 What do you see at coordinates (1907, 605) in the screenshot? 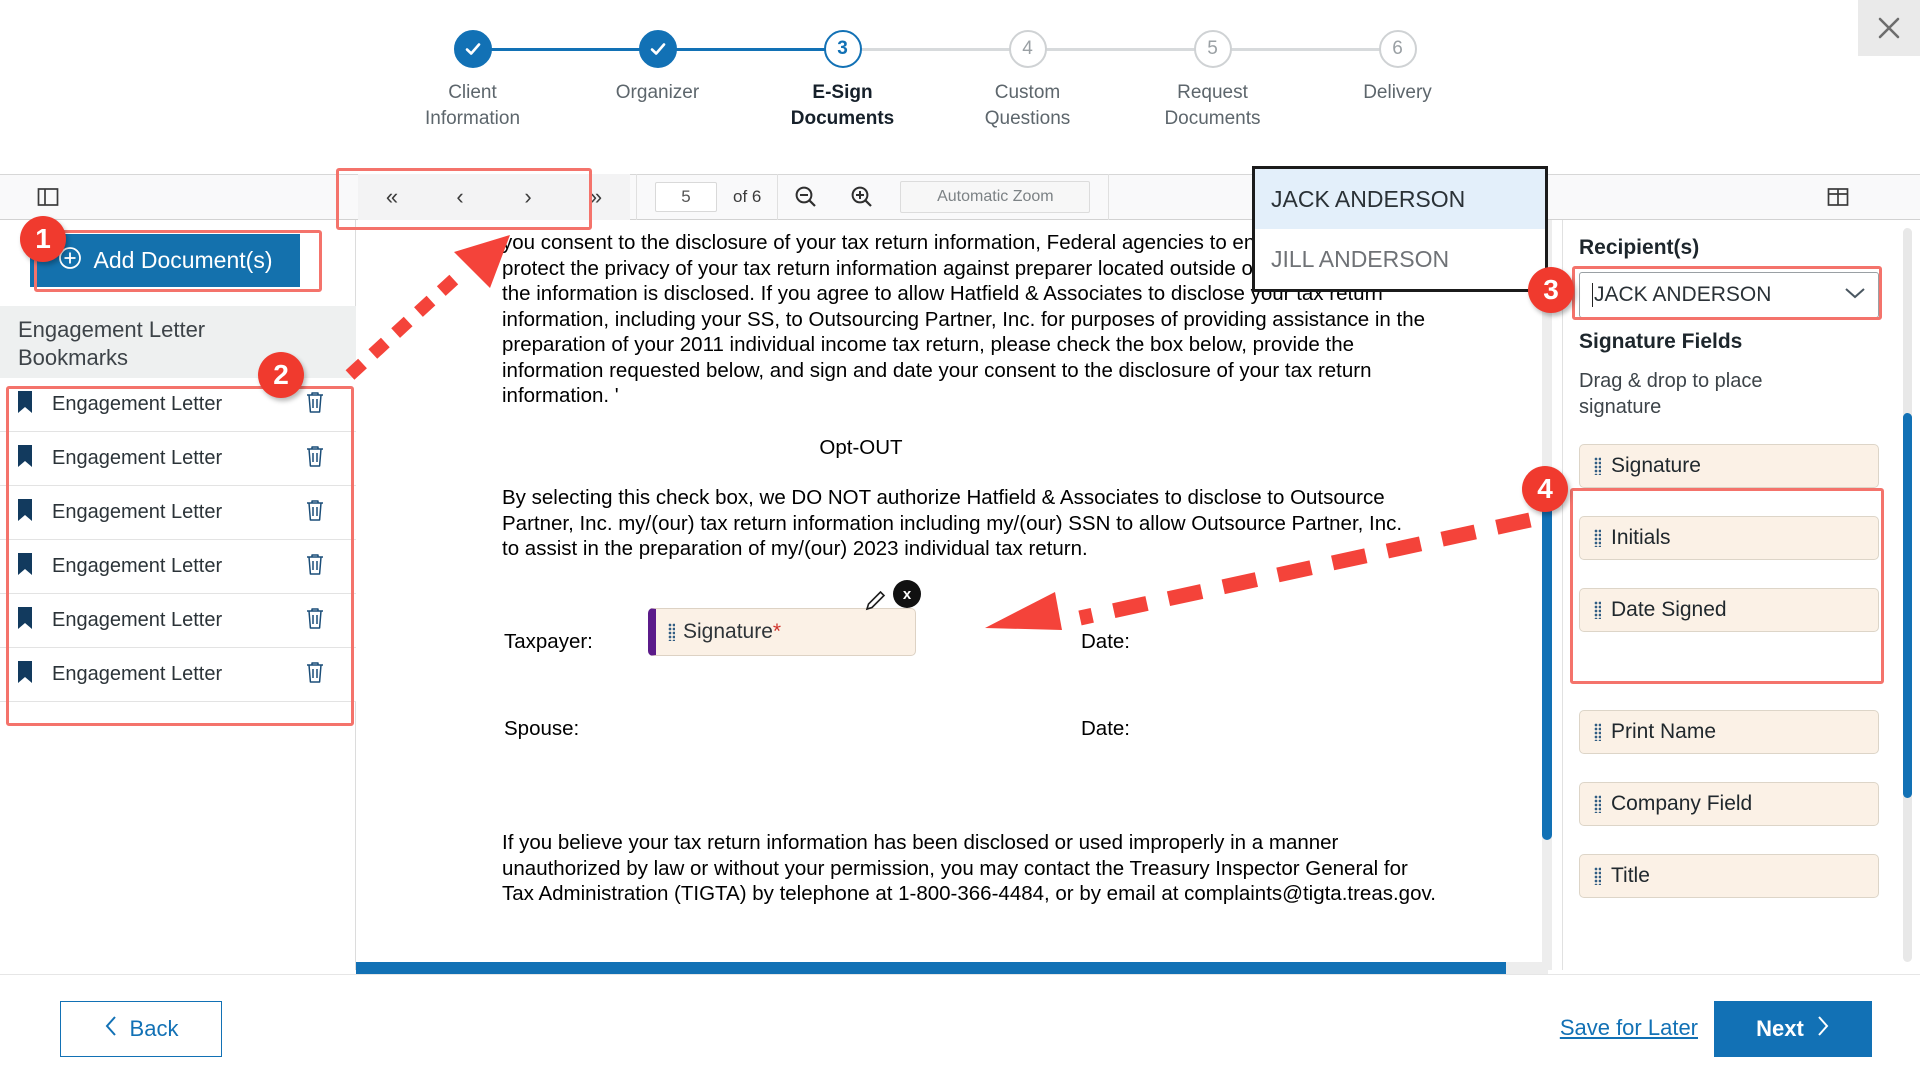
I see `panel-scroll-thumb` at bounding box center [1907, 605].